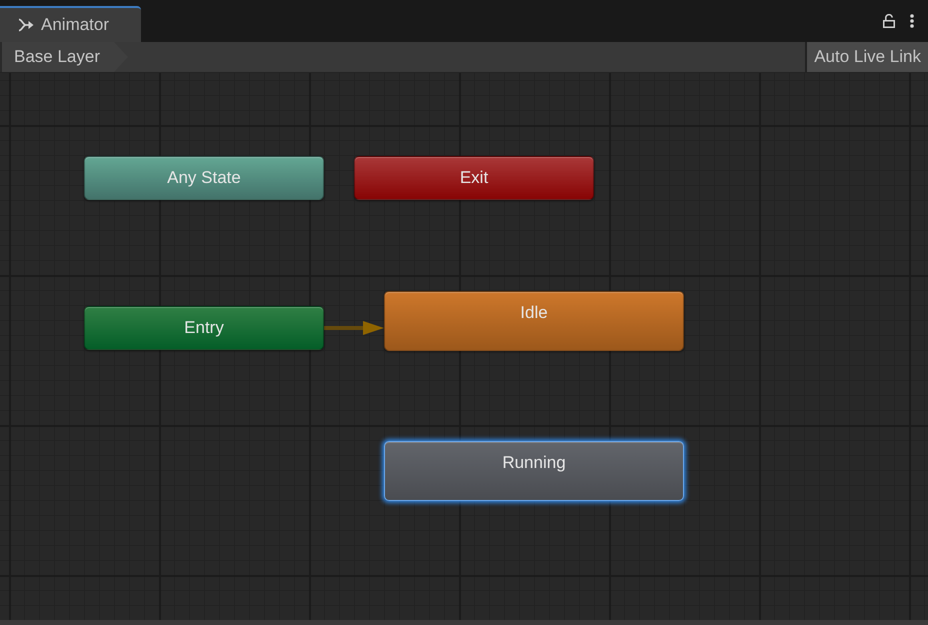 The height and width of the screenshot is (625, 928). What do you see at coordinates (534, 321) in the screenshot?
I see `state-node: Idle` at bounding box center [534, 321].